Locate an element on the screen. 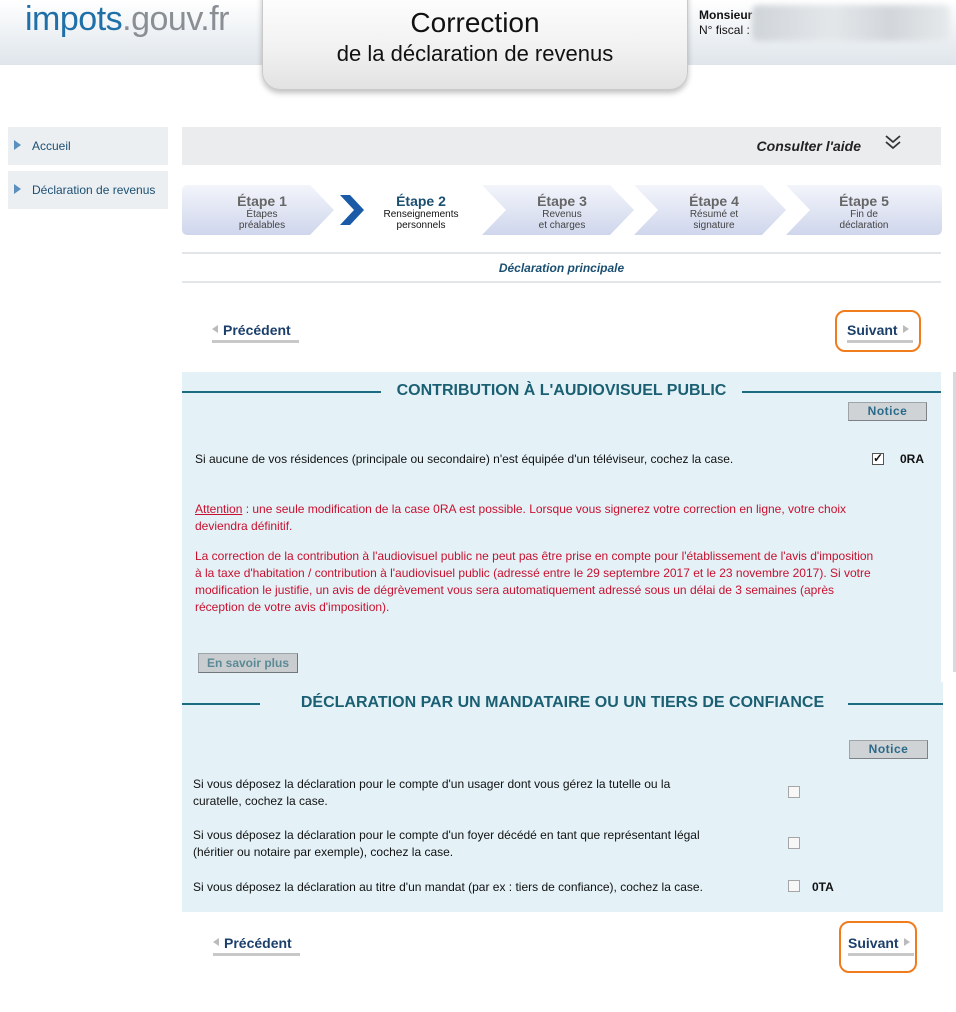 The image size is (956, 1012). help-bar: Consulter l'aide is located at coordinates (561, 146).